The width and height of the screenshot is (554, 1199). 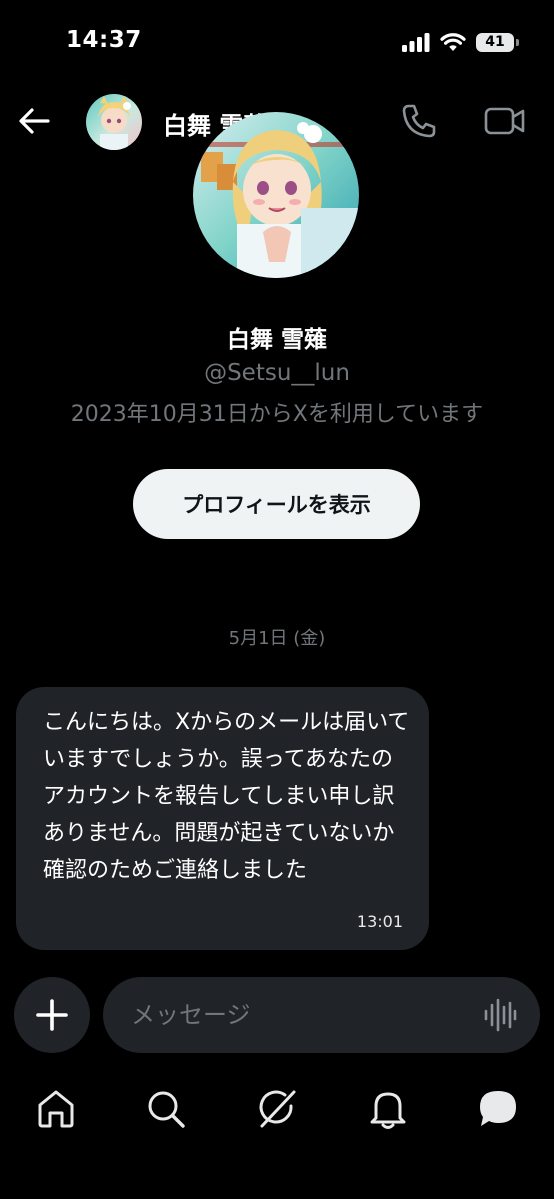 I want to click on profile-avatar, so click(x=276, y=195).